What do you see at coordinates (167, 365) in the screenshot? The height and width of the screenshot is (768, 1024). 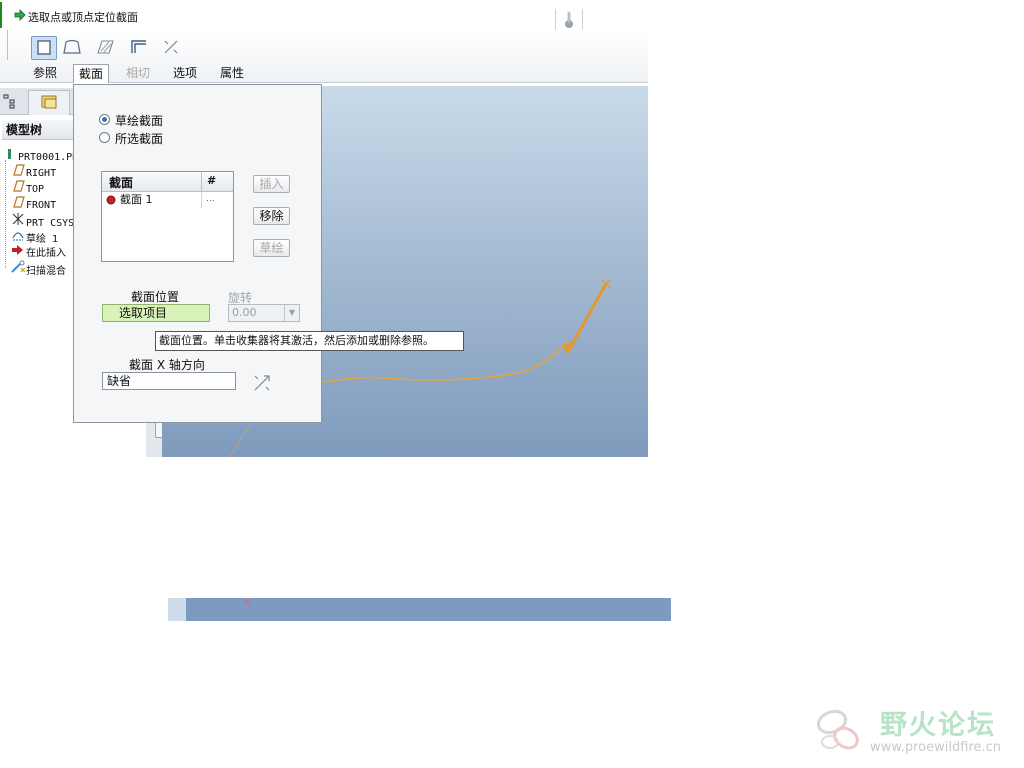 I see `x-axis-direction-label: 截面 X 轴方向` at bounding box center [167, 365].